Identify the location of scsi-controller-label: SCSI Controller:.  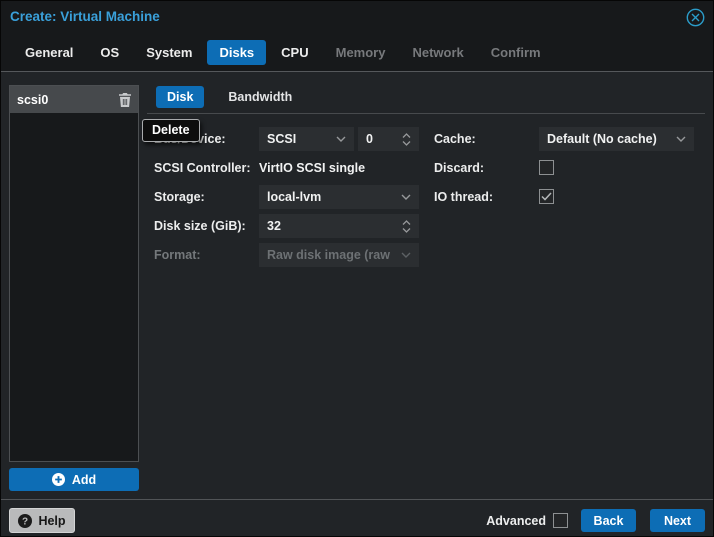
(202, 168).